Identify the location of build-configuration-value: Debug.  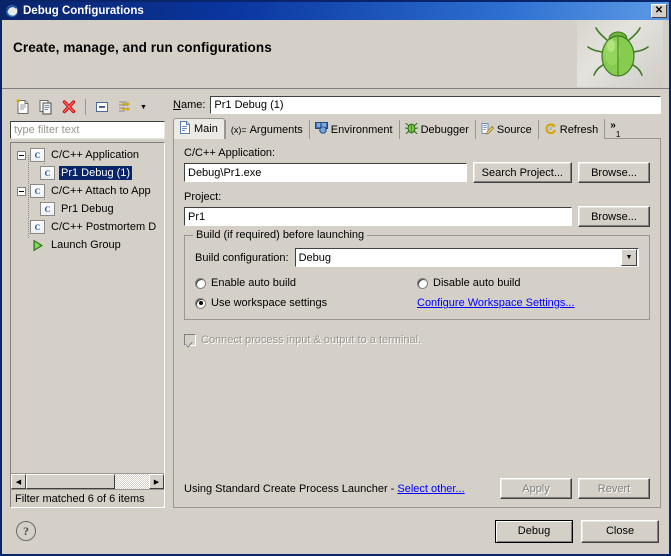
(314, 257).